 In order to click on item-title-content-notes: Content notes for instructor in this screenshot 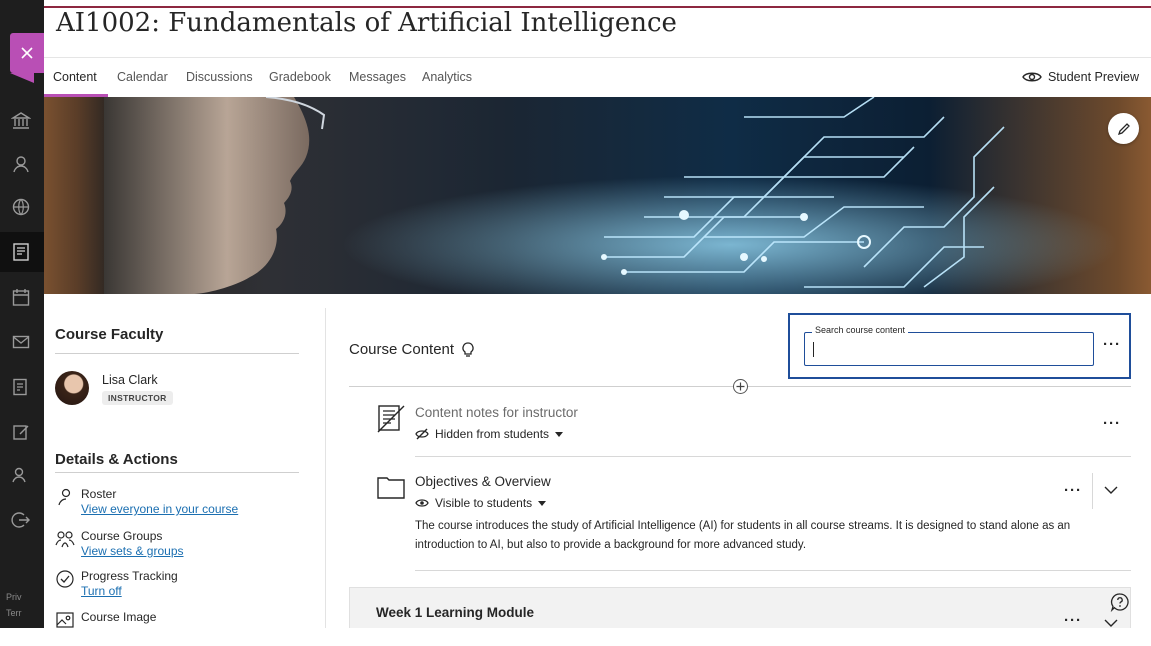, I will do `click(496, 412)`.